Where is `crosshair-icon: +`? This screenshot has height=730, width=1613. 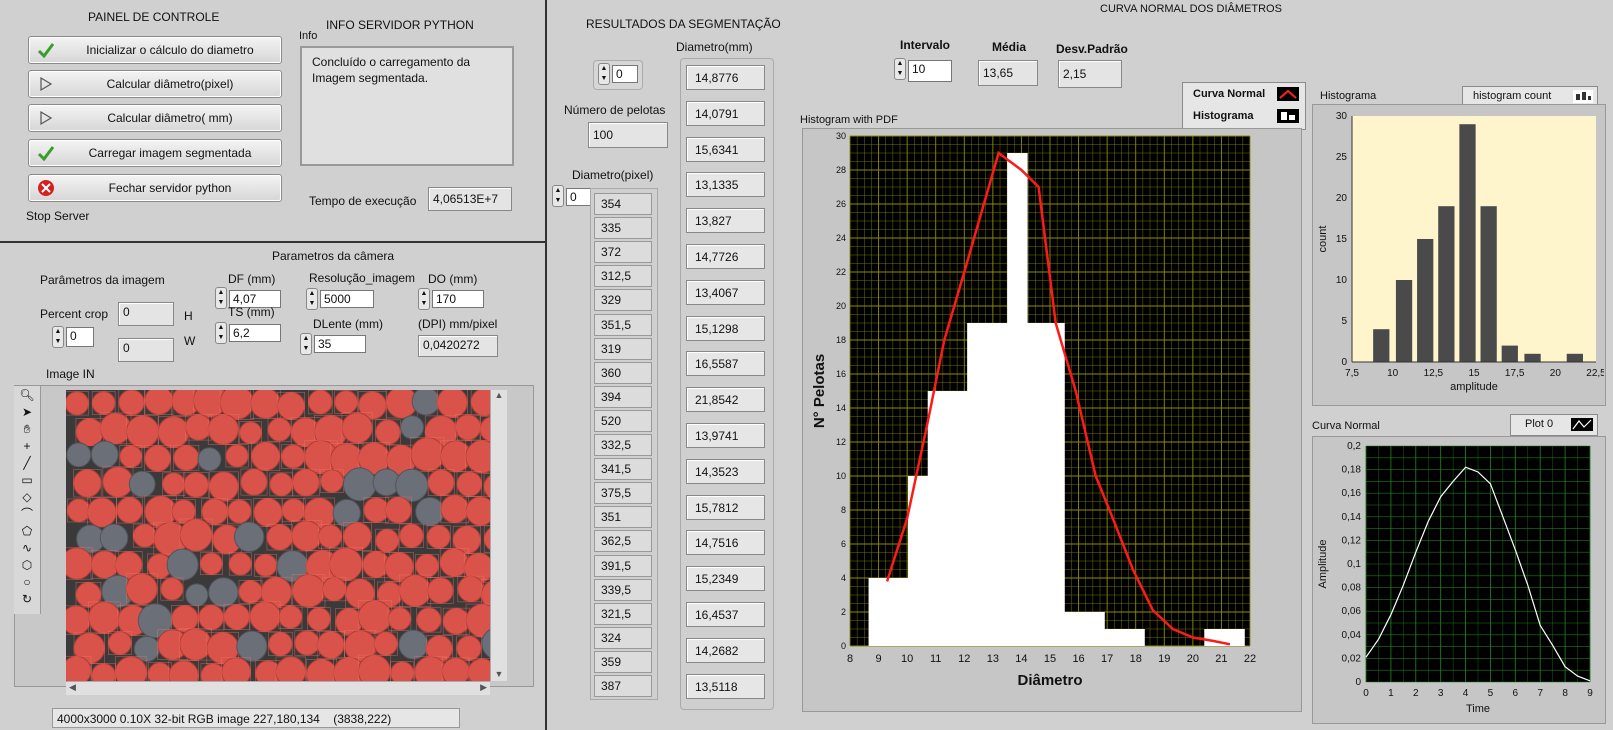
crosshair-icon: + is located at coordinates (27, 446).